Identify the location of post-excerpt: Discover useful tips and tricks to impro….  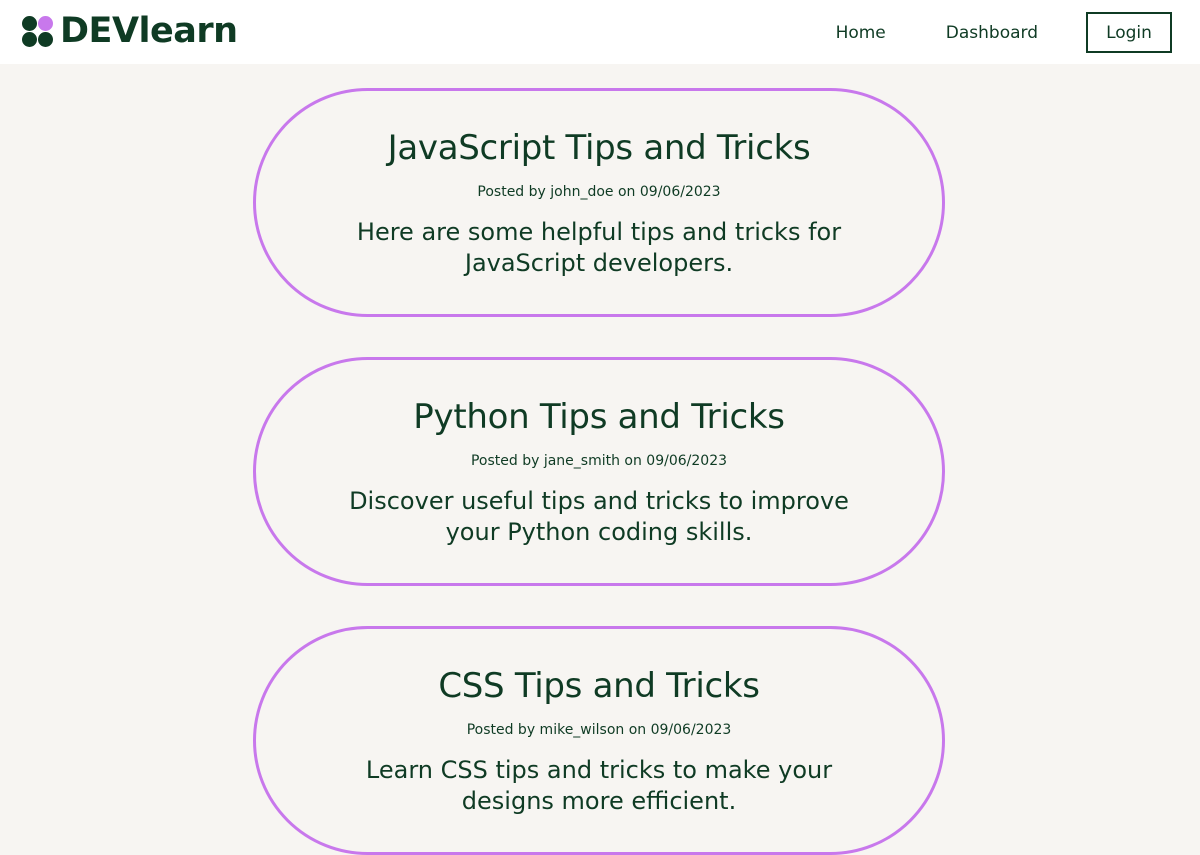
(599, 516).